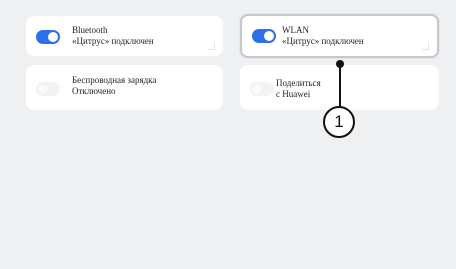 The width and height of the screenshot is (456, 269). I want to click on callout-number-badge: 1, so click(339, 122).